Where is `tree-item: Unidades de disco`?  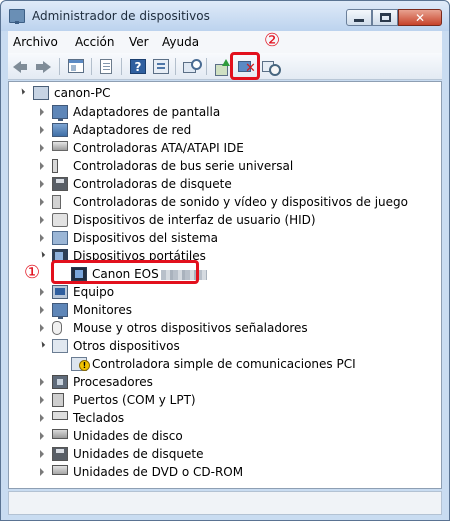
tree-item: Unidades de disco is located at coordinates (224, 436).